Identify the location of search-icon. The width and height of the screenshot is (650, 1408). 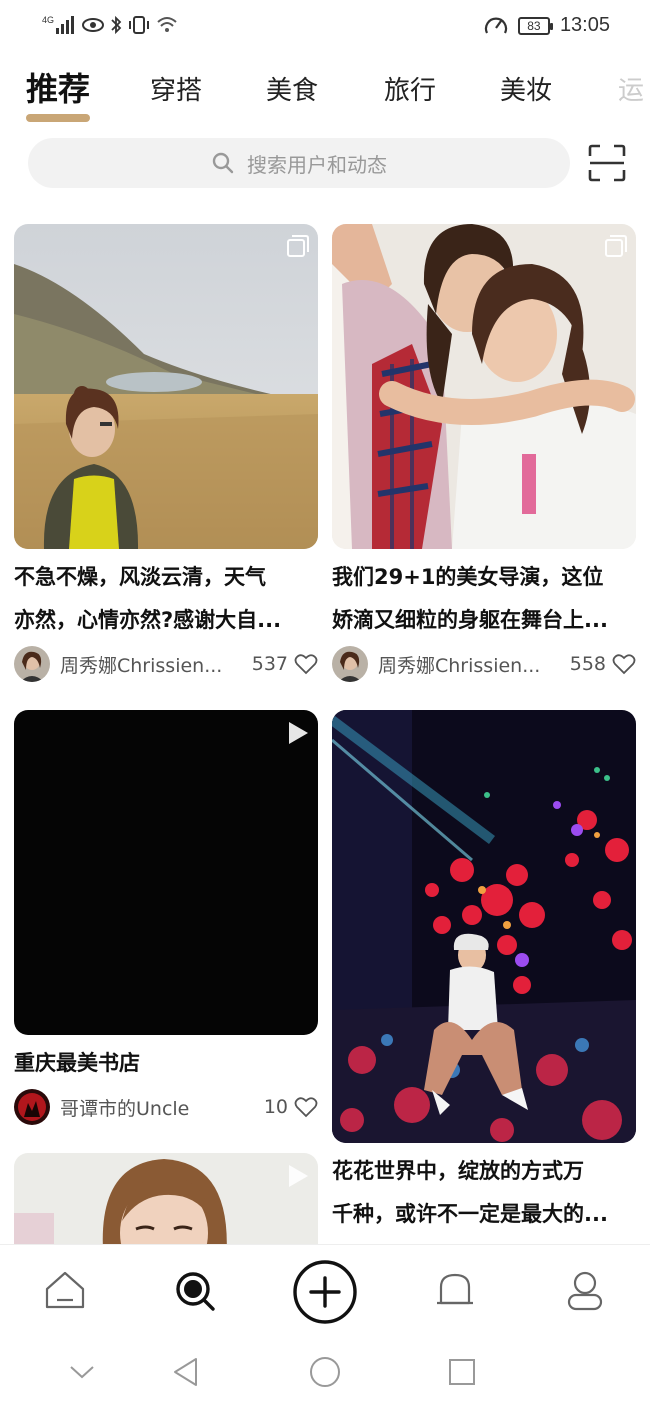
(223, 163).